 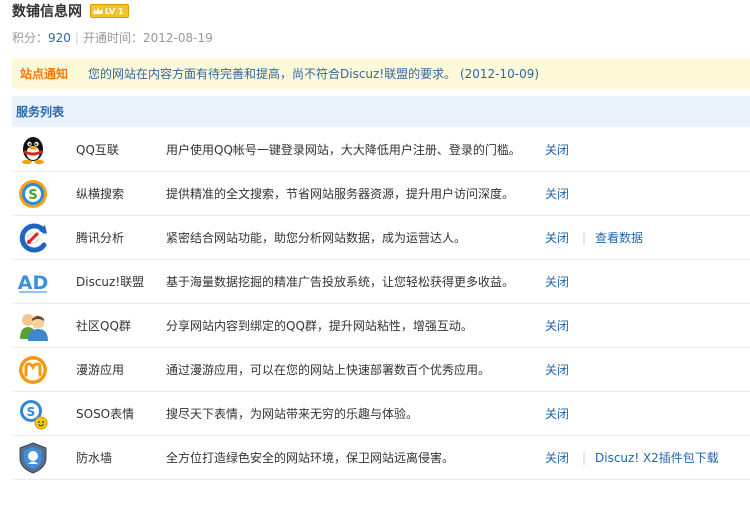 I want to click on group-users-icon, so click(x=34, y=327).